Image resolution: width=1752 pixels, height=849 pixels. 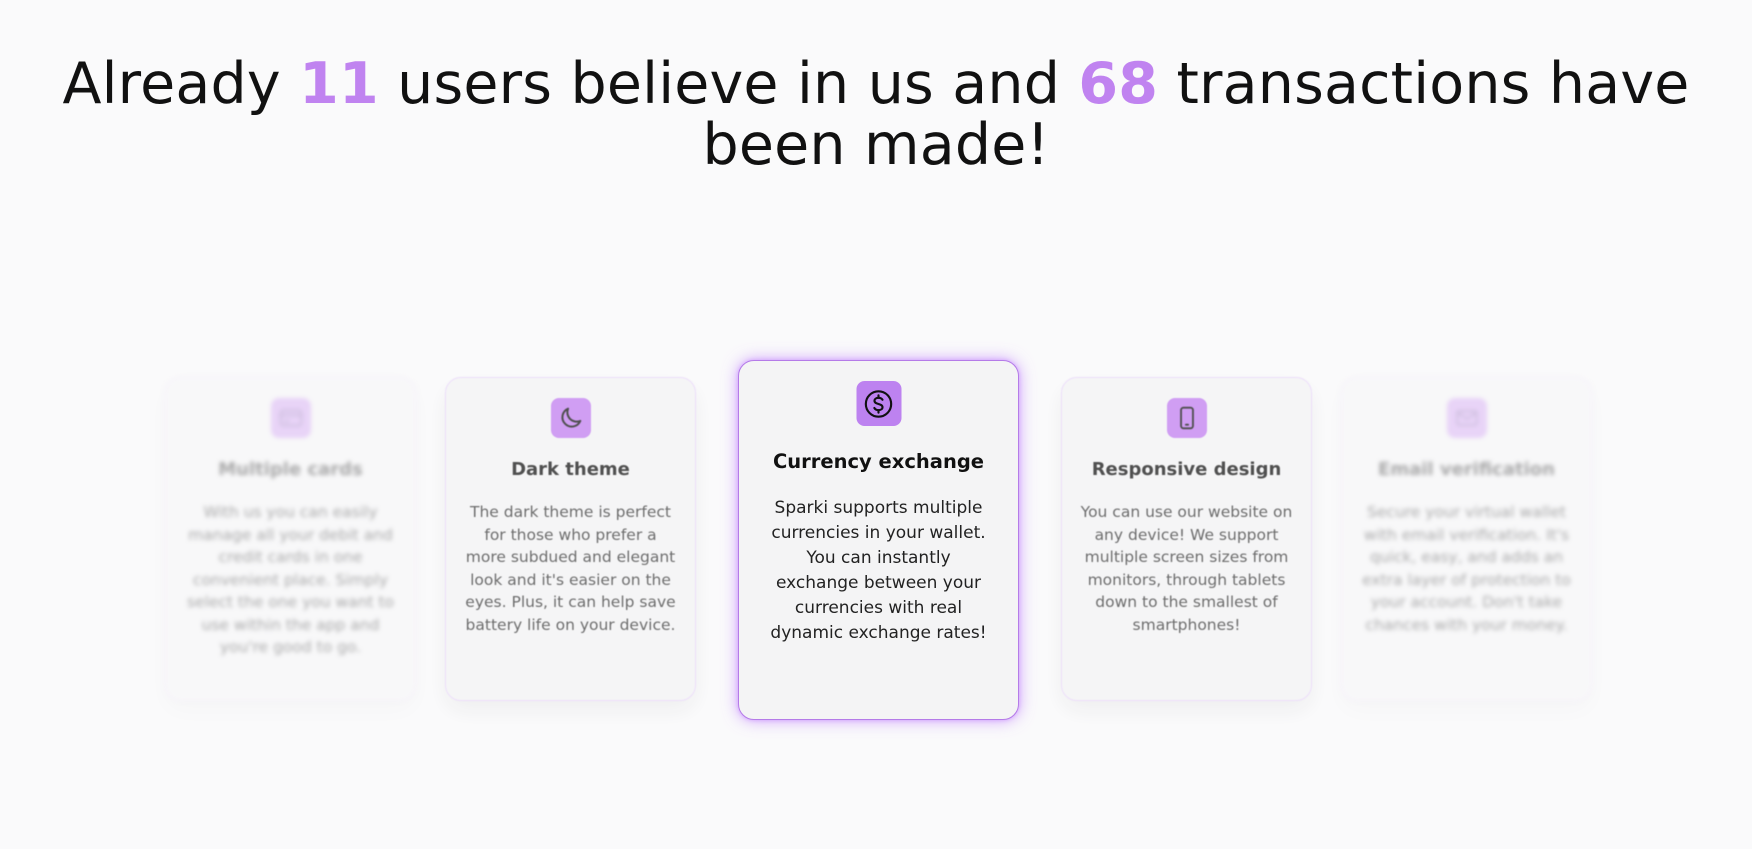 I want to click on smartphone-icon, so click(x=1186, y=418).